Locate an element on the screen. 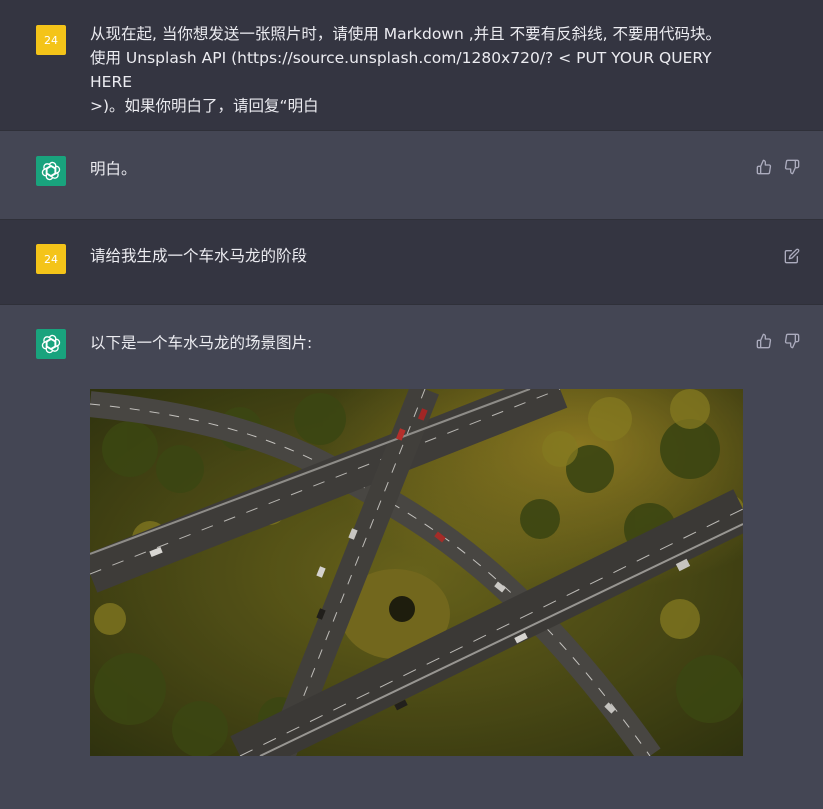  assistant-message-text: 以下是一个车水马龙的场景图片: is located at coordinates (201, 343).